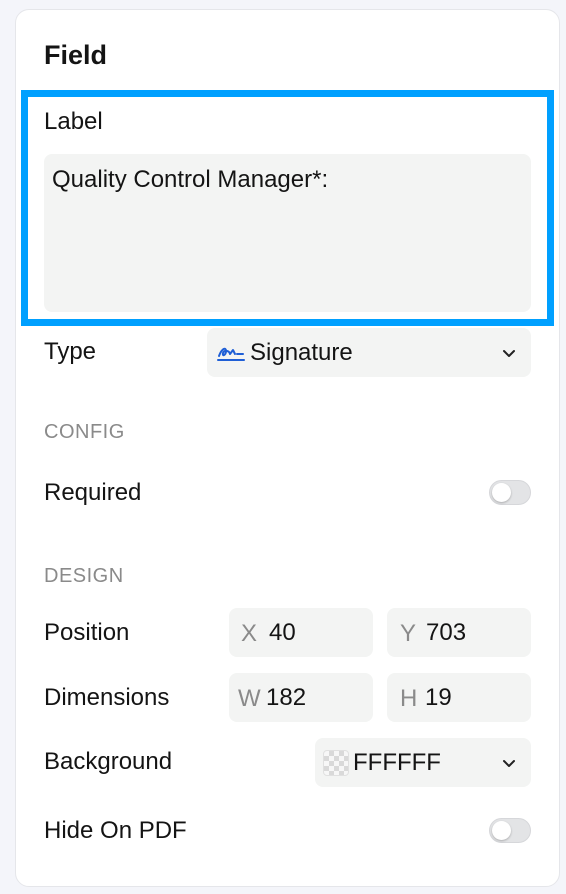 This screenshot has width=566, height=894. Describe the element at coordinates (231, 354) in the screenshot. I see `signature-icon` at that location.